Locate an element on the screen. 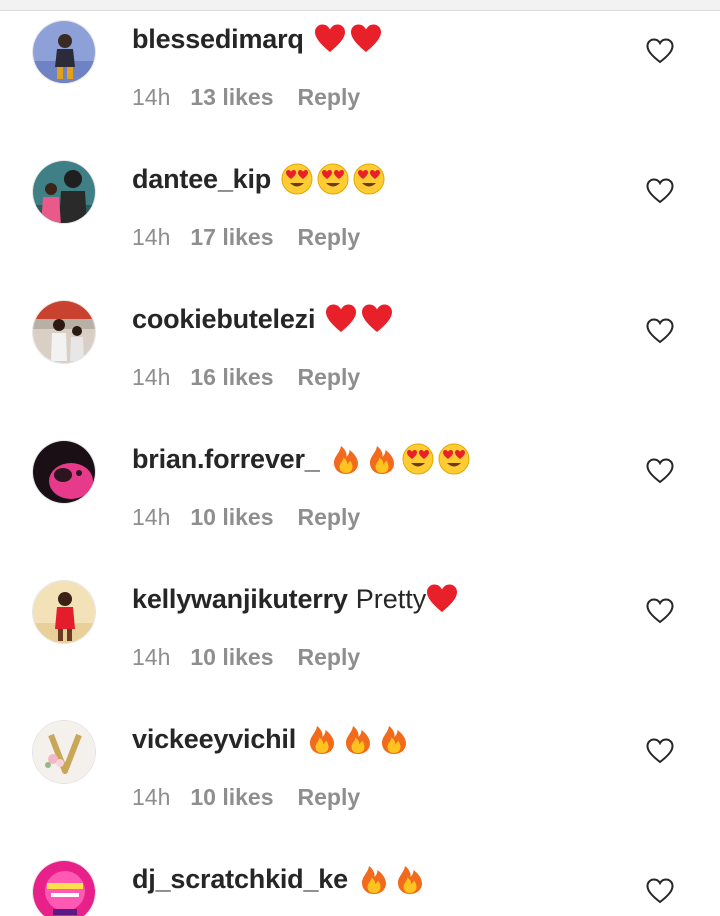 This screenshot has height=916, width=720. comment-username: vickeeyvichil is located at coordinates (214, 739).